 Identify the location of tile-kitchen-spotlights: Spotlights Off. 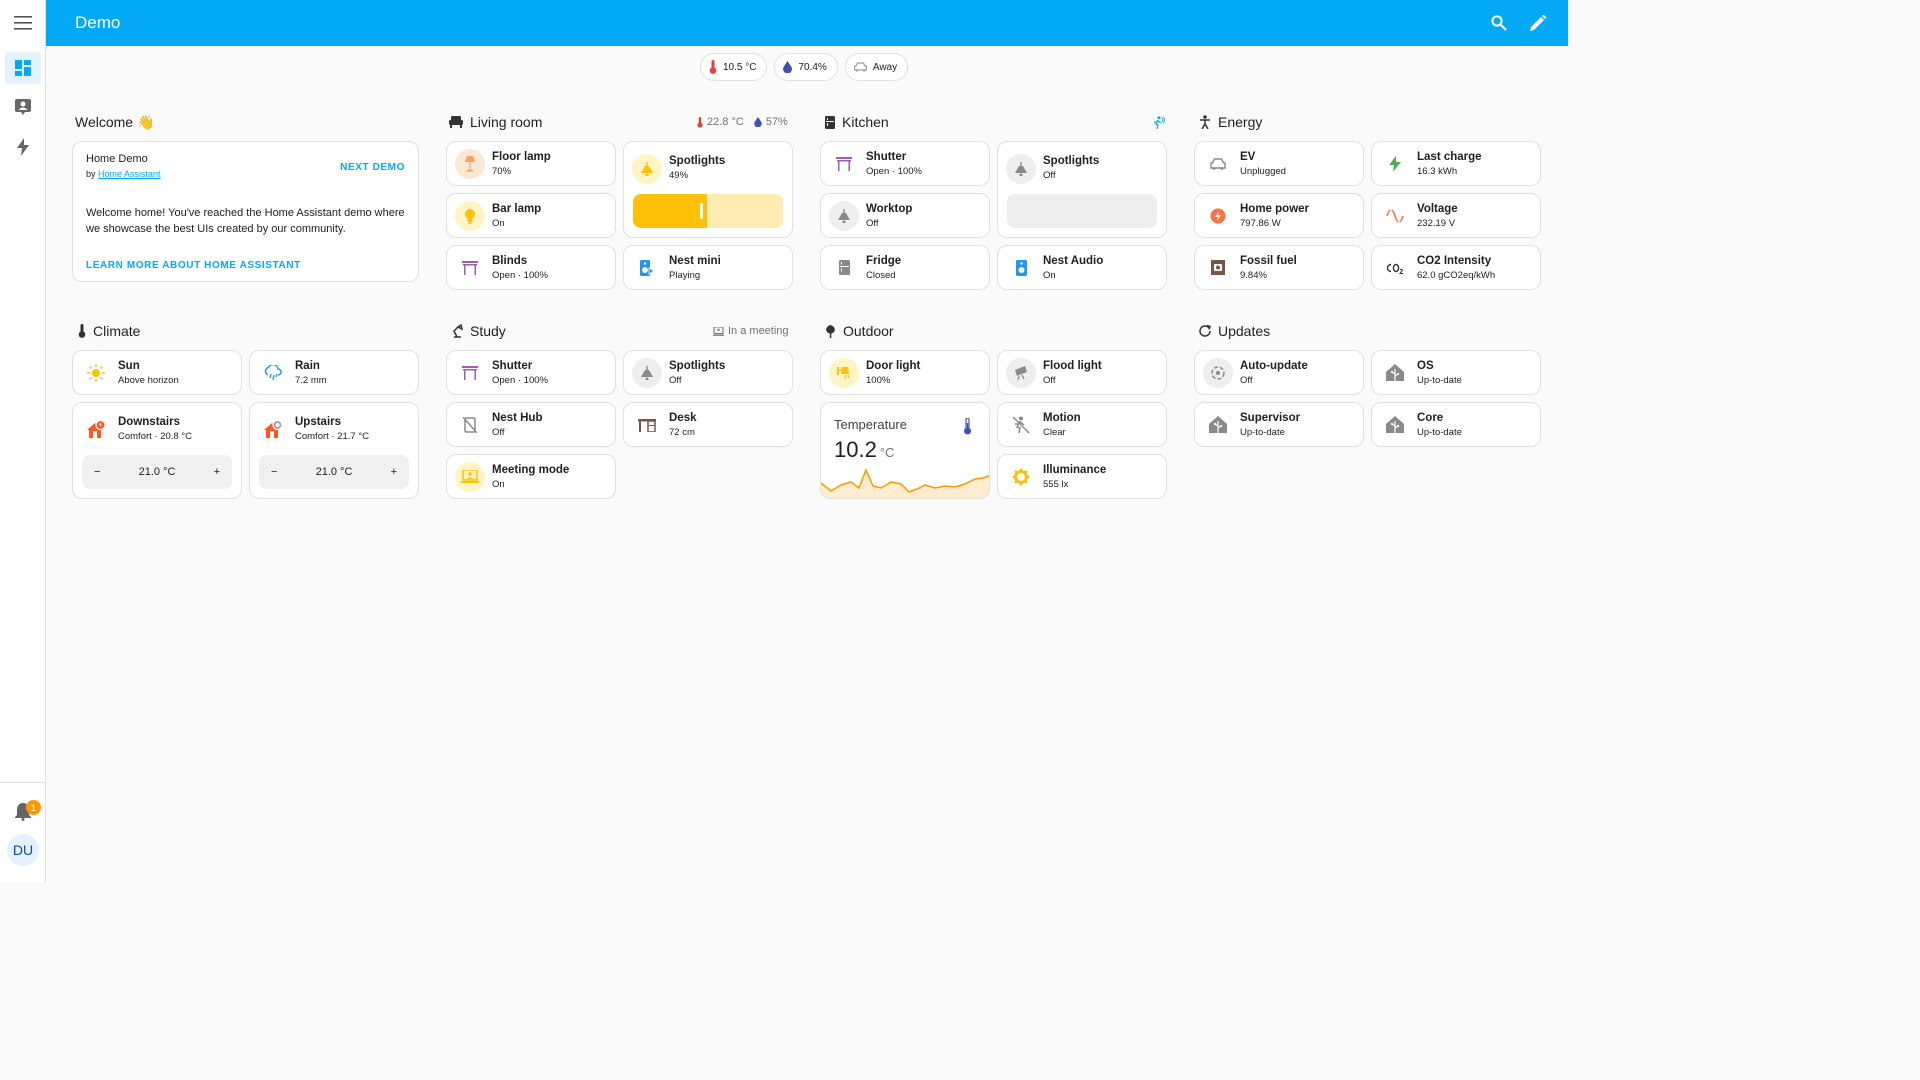
(1082, 189).